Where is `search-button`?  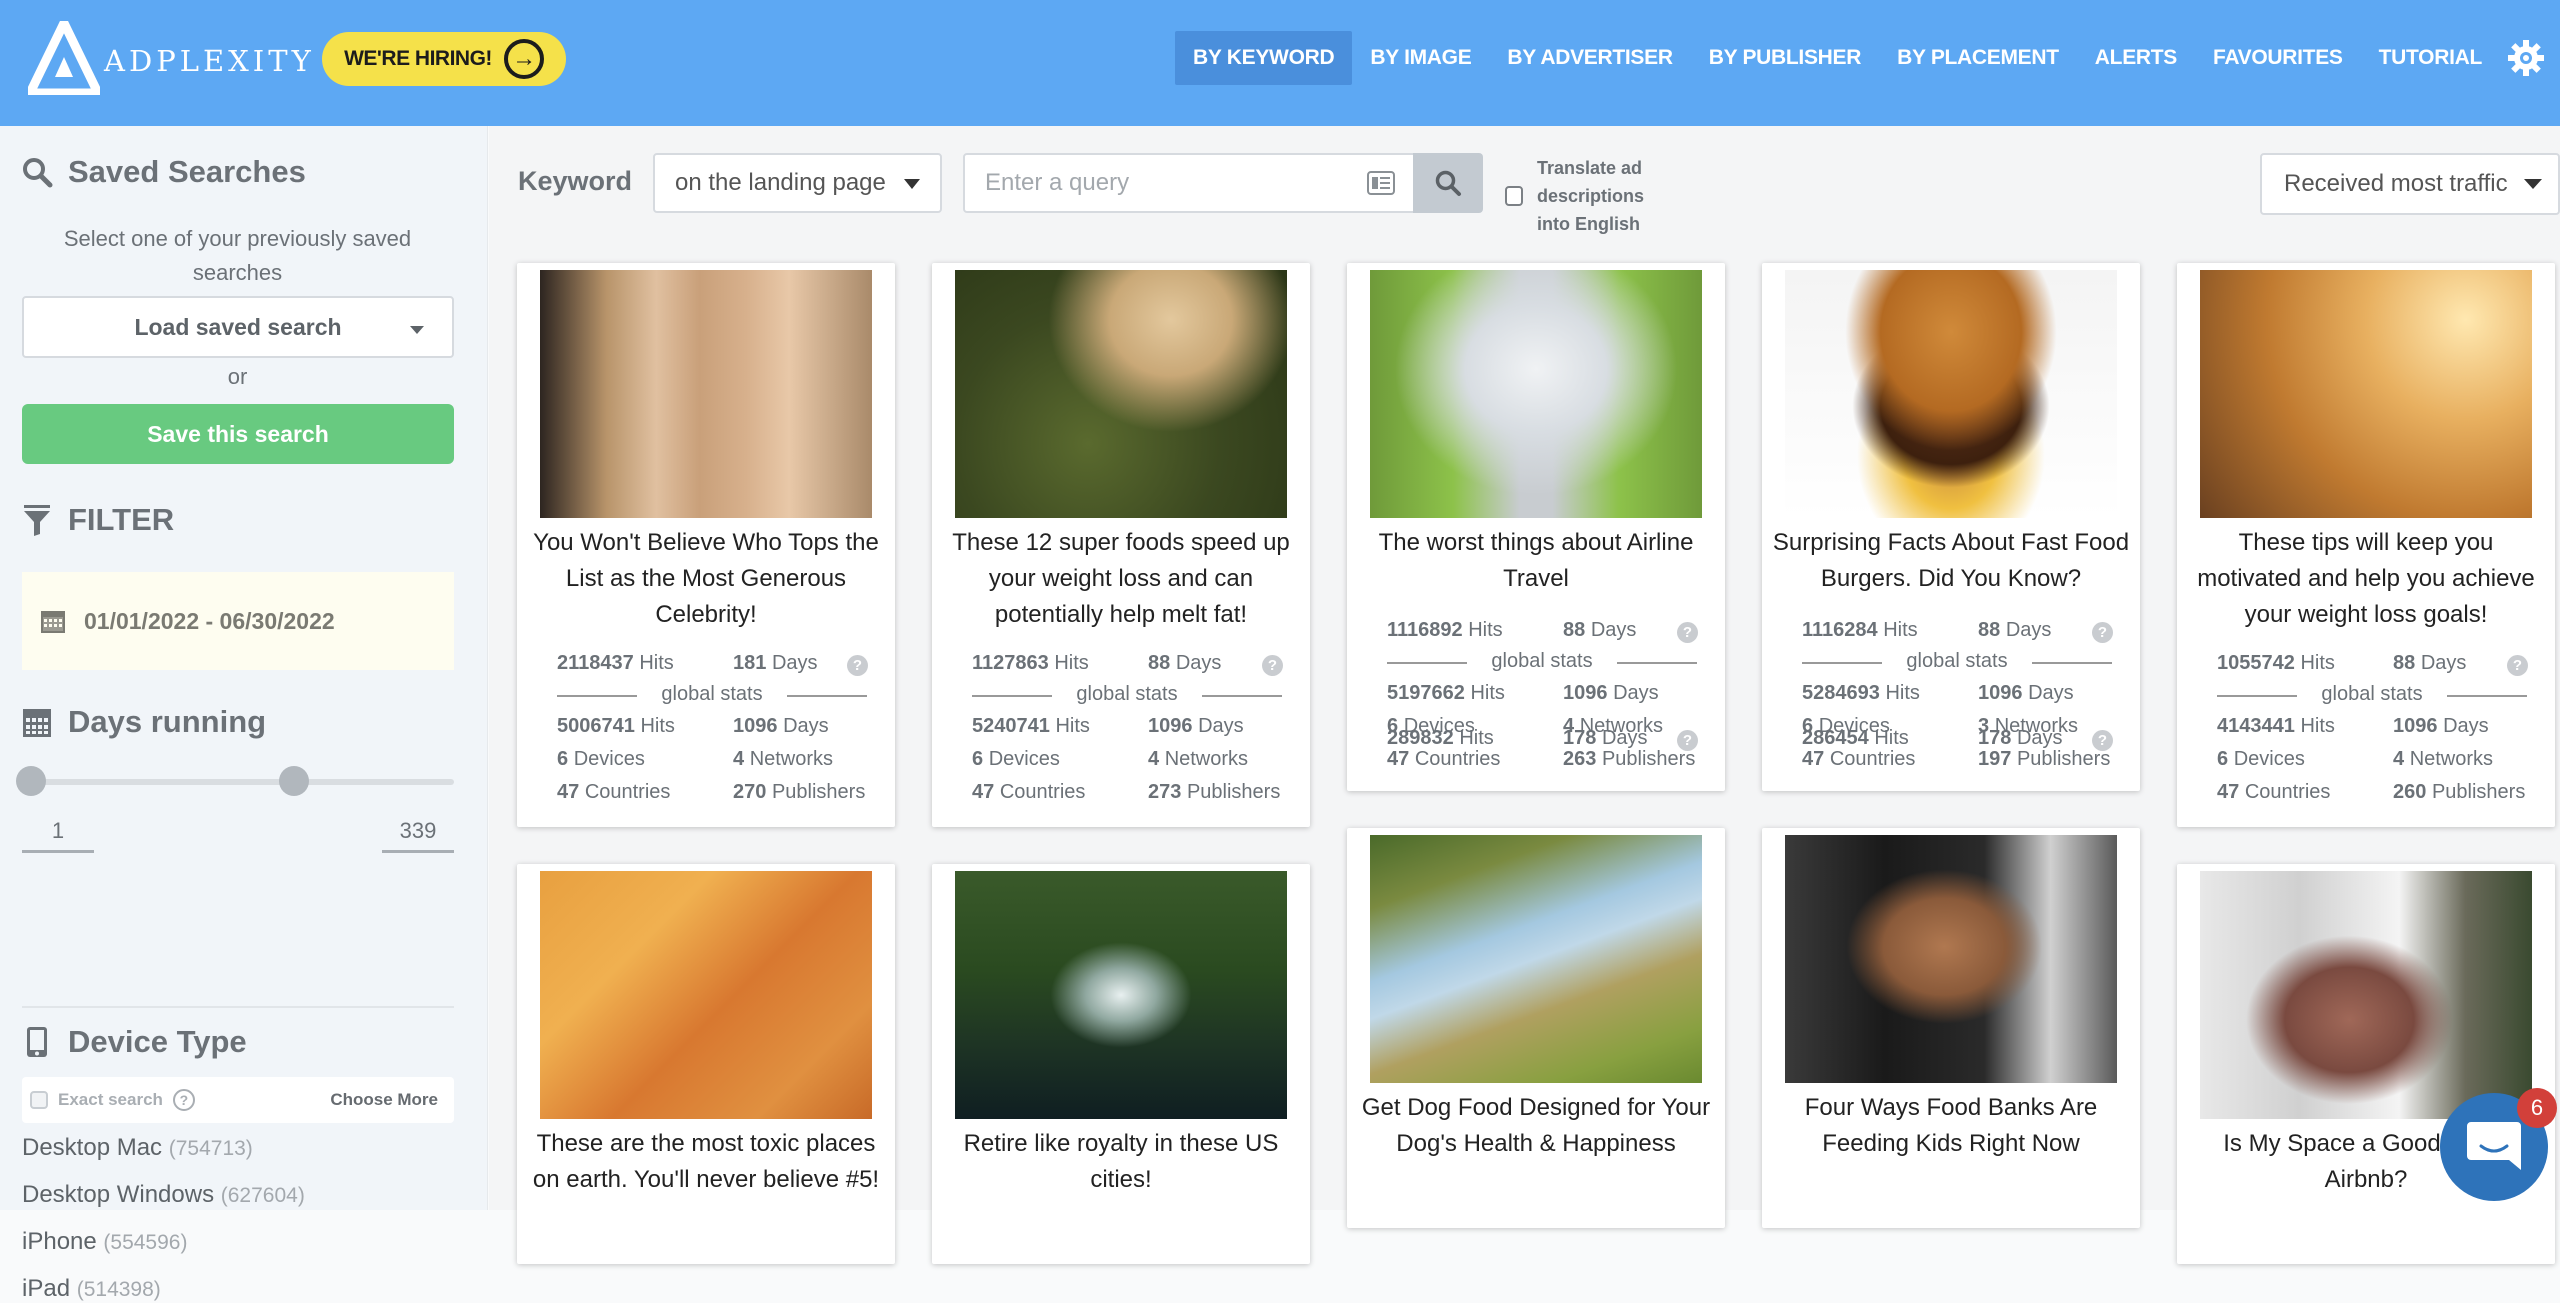
search-button is located at coordinates (1448, 183).